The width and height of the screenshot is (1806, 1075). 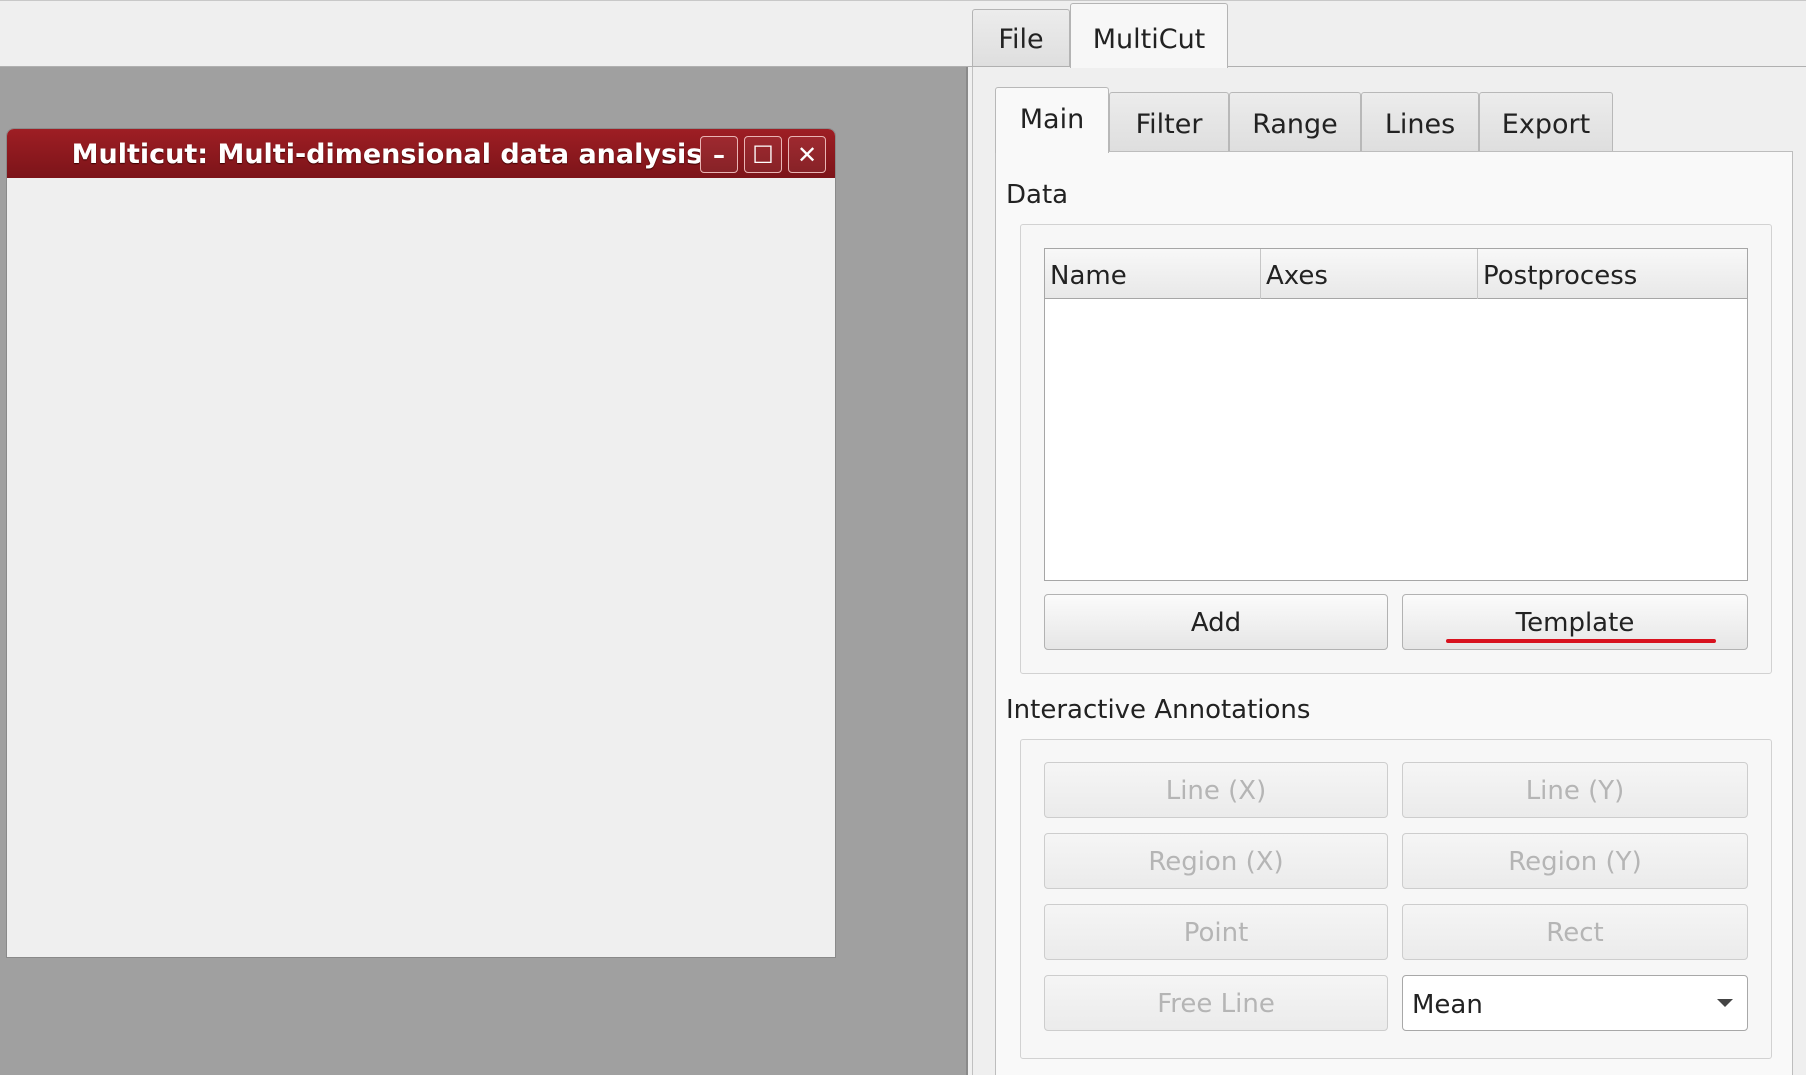 I want to click on line-y-button: Line (Y), so click(x=1575, y=790).